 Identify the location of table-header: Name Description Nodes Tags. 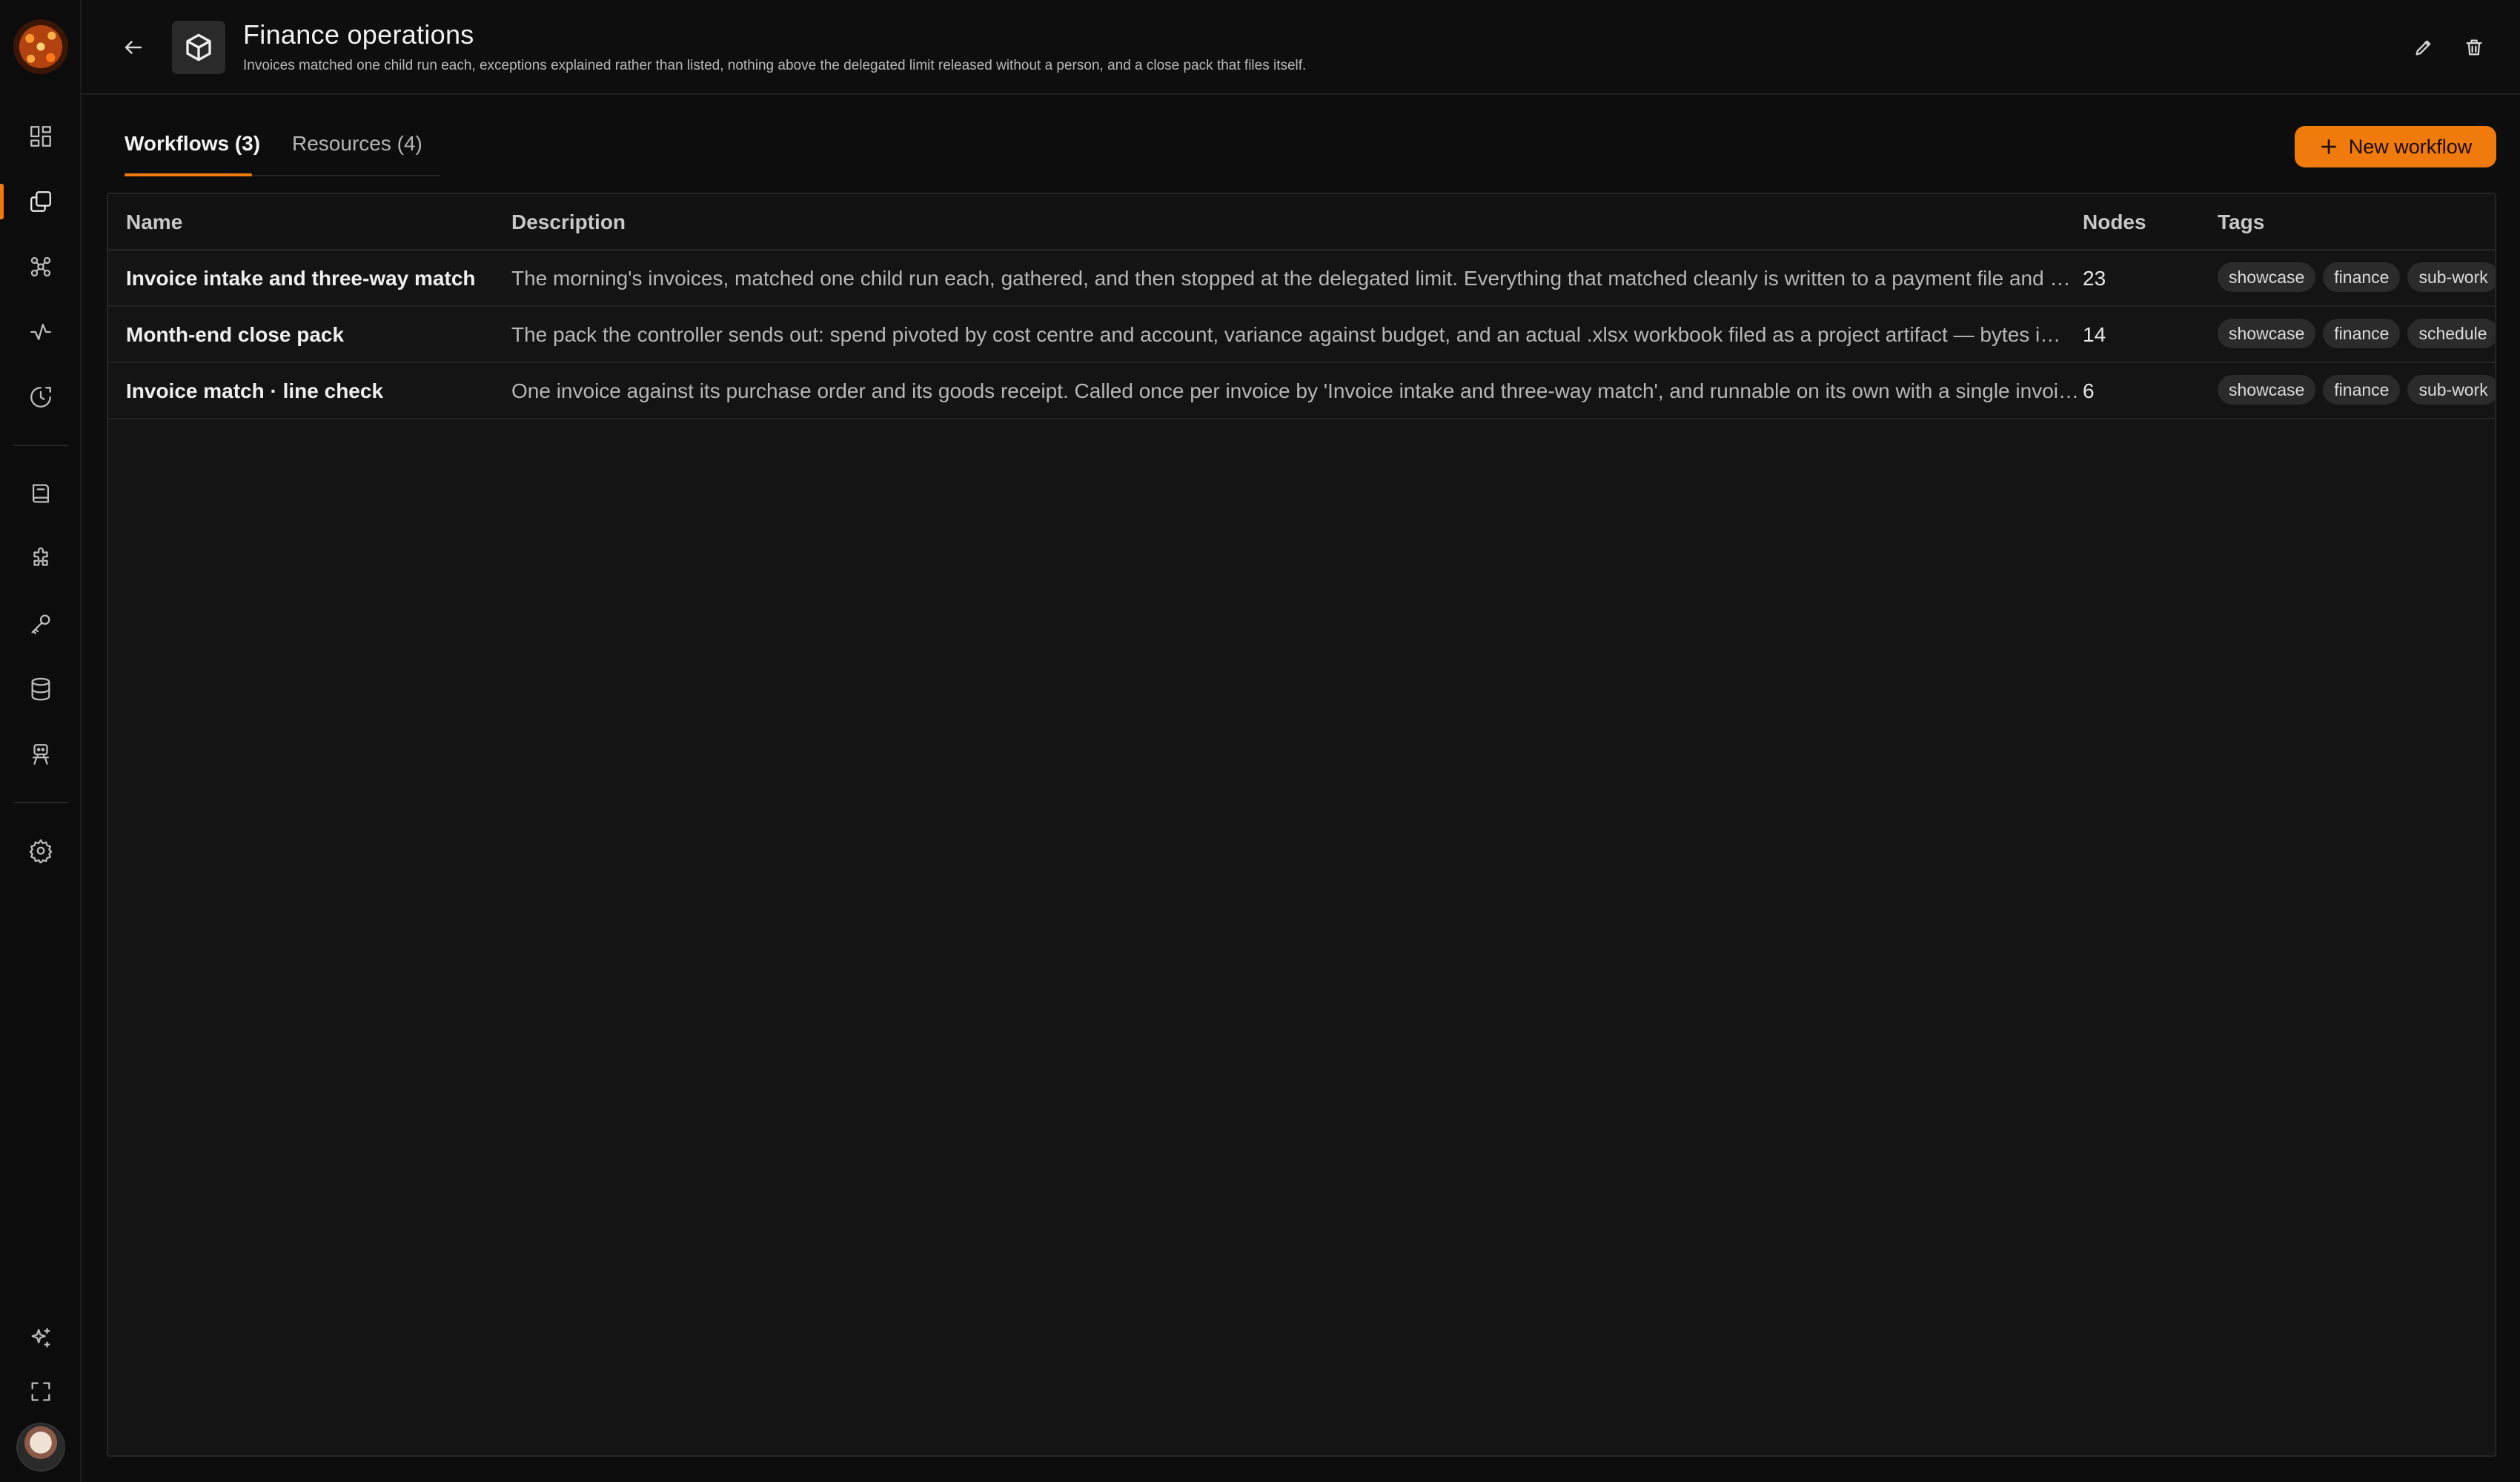
(1302, 222).